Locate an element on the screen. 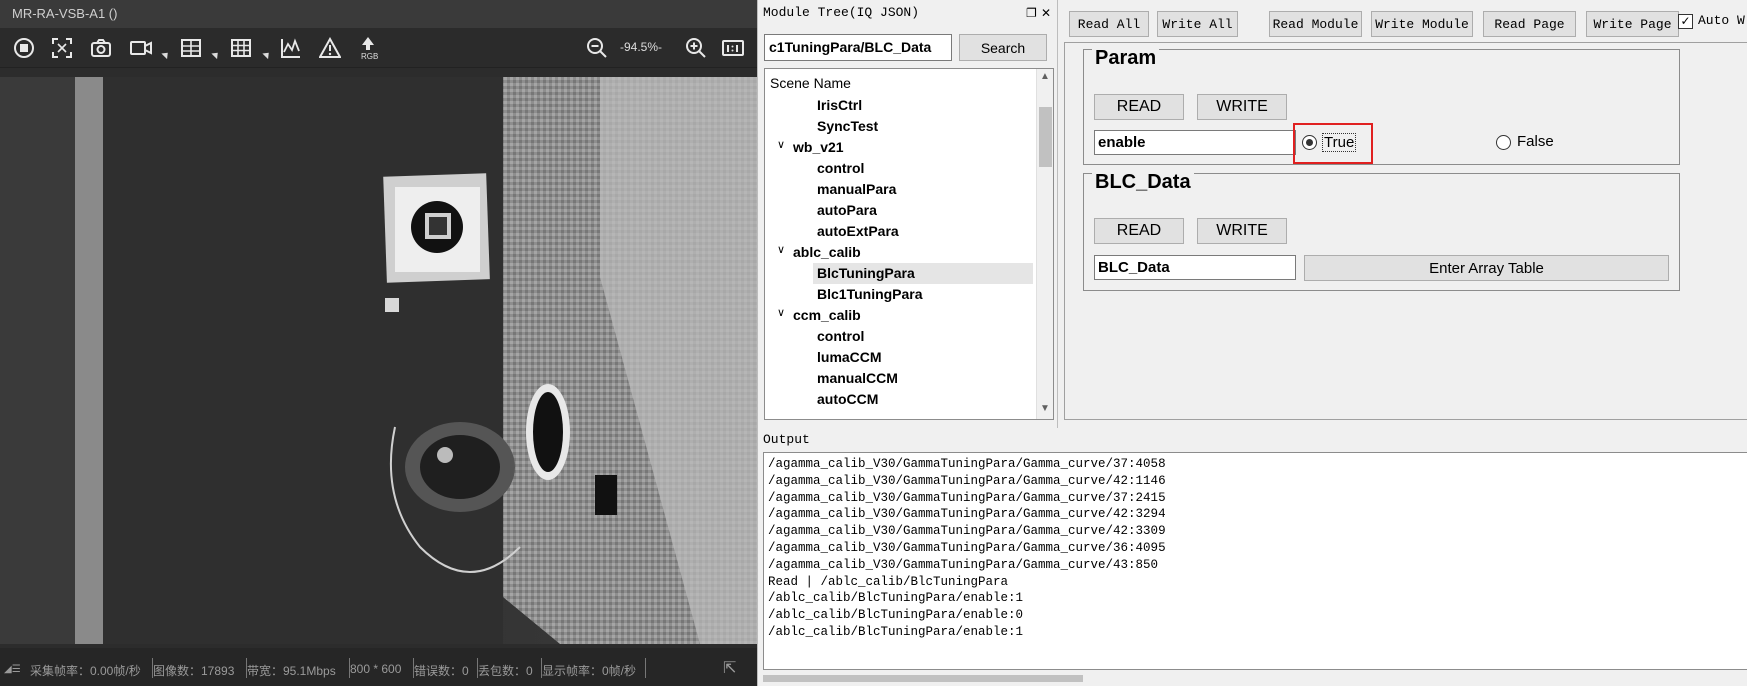 This screenshot has width=1747, height=686. param-group: Param READ WRITE enable True False is located at coordinates (1381, 106).